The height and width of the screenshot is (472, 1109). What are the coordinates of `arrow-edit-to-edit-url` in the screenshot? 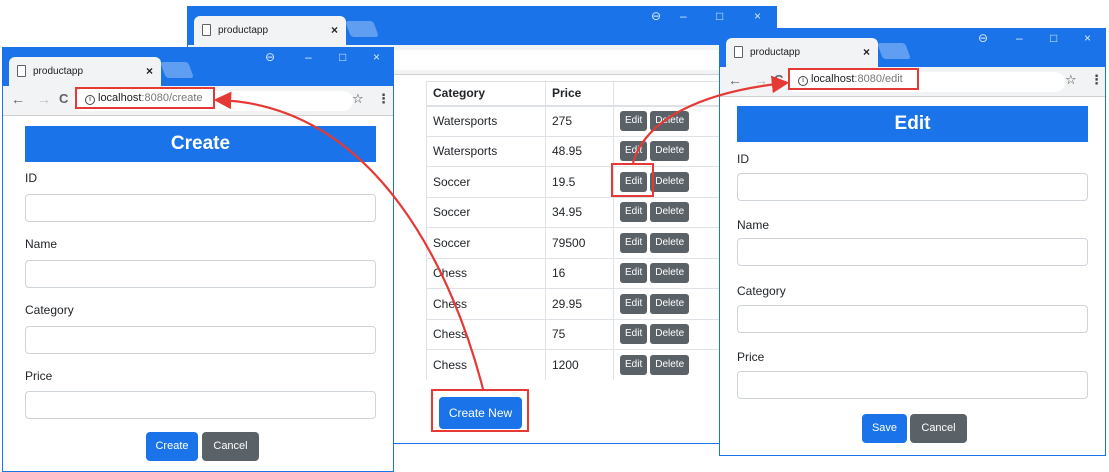 It's located at (710, 119).